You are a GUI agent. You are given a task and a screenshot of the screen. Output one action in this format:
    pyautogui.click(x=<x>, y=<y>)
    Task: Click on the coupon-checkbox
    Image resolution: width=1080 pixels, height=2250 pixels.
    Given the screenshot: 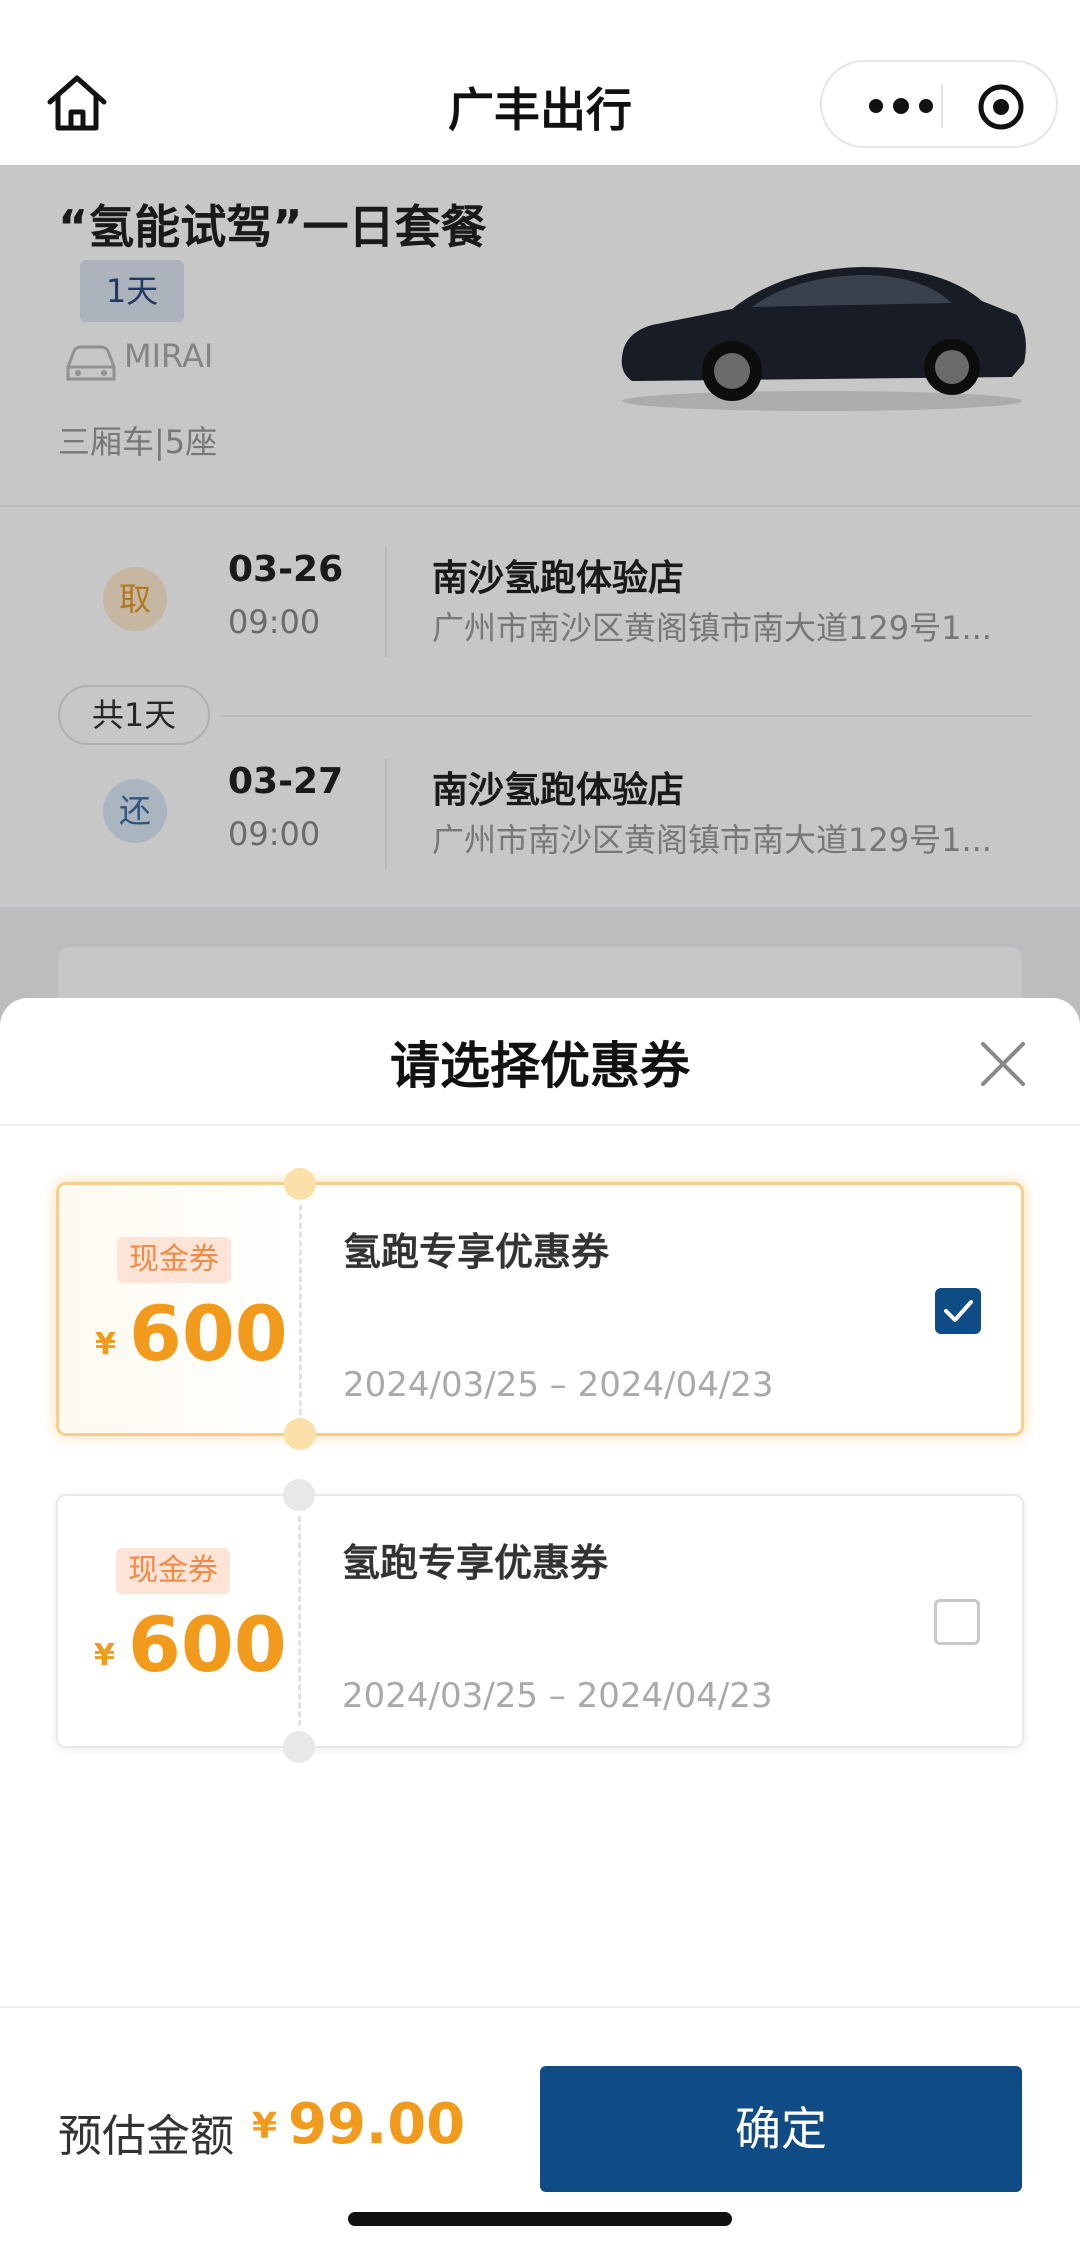 What is the action you would take?
    pyautogui.click(x=957, y=1622)
    